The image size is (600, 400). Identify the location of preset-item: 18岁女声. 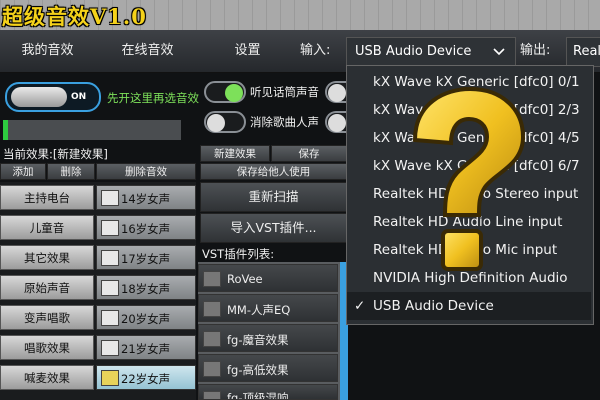
(146, 287).